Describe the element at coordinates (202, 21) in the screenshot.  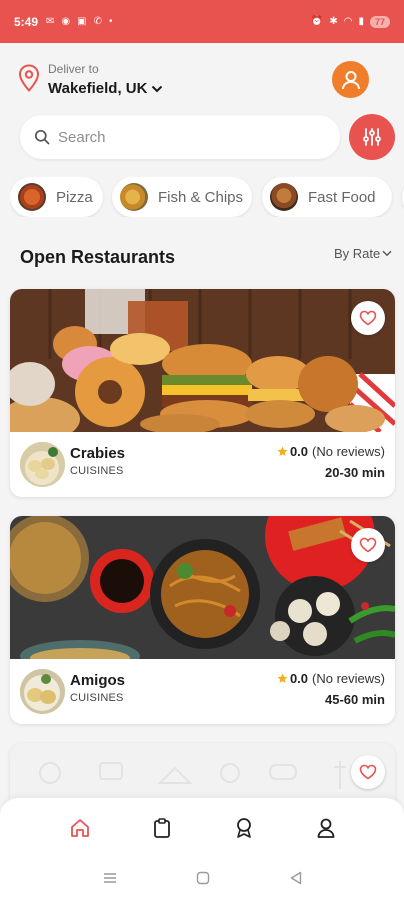
I see `status-bar: 5:49 ✉ ◉ ▣ ✆ • ⏰ ✱ ◠ ▮ 77` at that location.